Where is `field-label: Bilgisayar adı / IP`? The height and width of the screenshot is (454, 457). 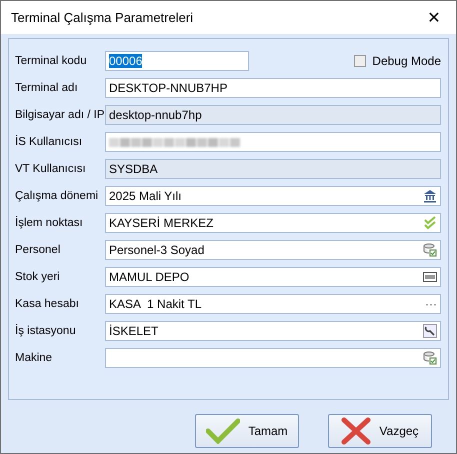 field-label: Bilgisayar adı / IP is located at coordinates (60, 115).